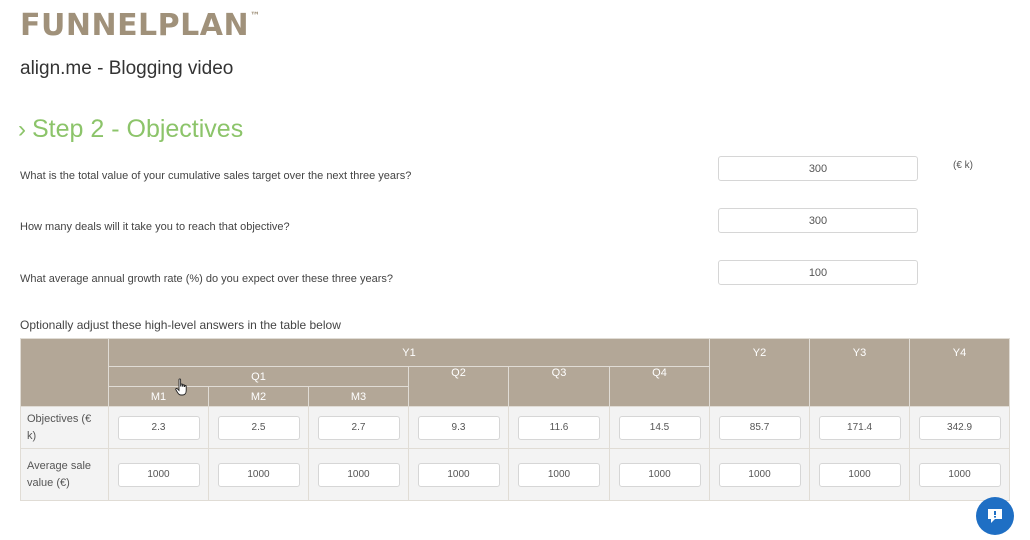 Image resolution: width=1030 pixels, height=540 pixels. What do you see at coordinates (759, 474) in the screenshot?
I see `sale-value-cell-y2` at bounding box center [759, 474].